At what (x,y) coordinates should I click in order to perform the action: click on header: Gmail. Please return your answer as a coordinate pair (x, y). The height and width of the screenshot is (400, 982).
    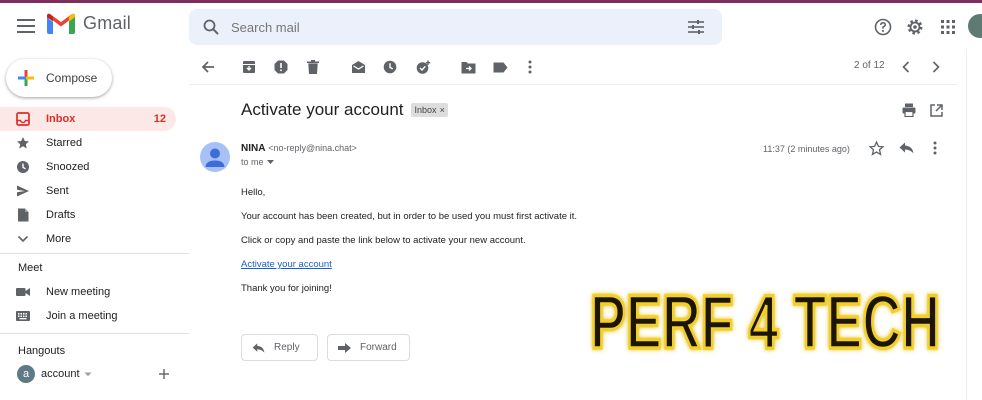
    Looking at the image, I should click on (491, 26).